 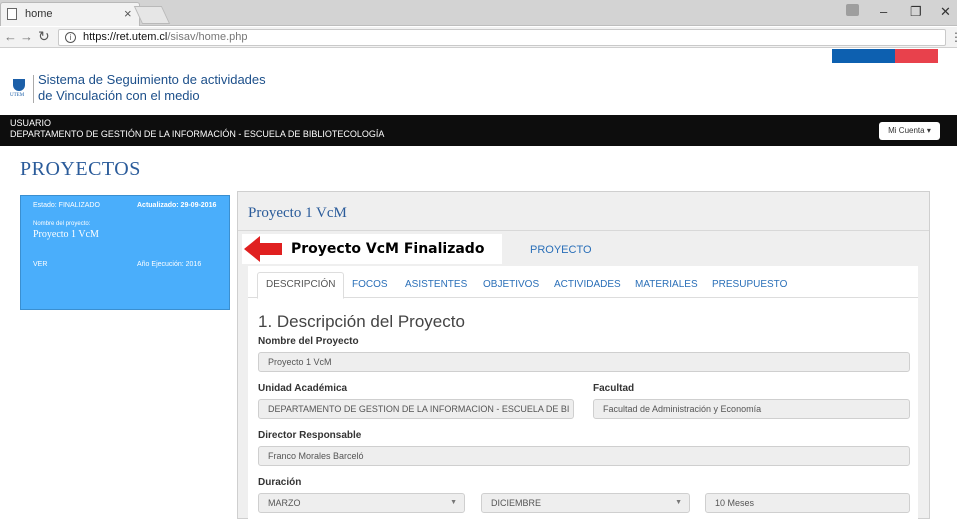 I want to click on duration-label: Duración, so click(x=280, y=482).